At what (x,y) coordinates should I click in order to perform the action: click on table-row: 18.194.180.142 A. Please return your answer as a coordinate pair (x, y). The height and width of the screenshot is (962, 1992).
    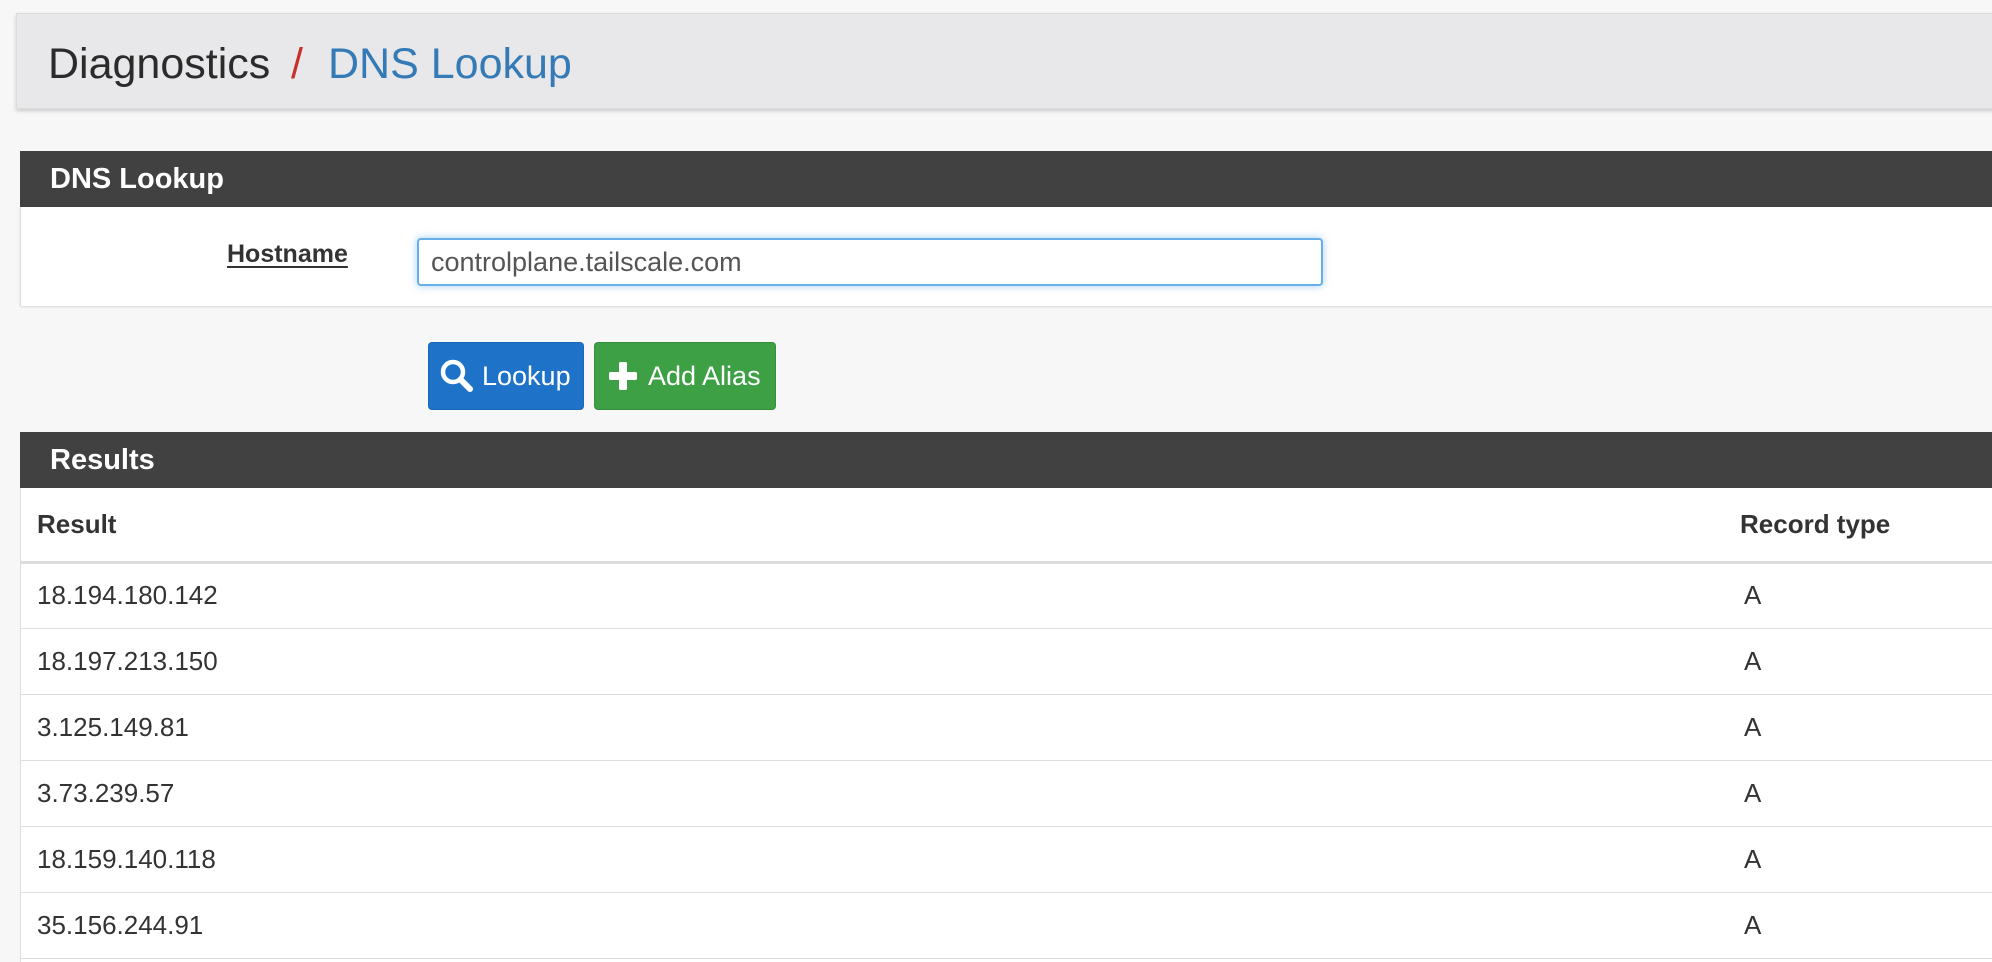
    Looking at the image, I should click on (1006, 595).